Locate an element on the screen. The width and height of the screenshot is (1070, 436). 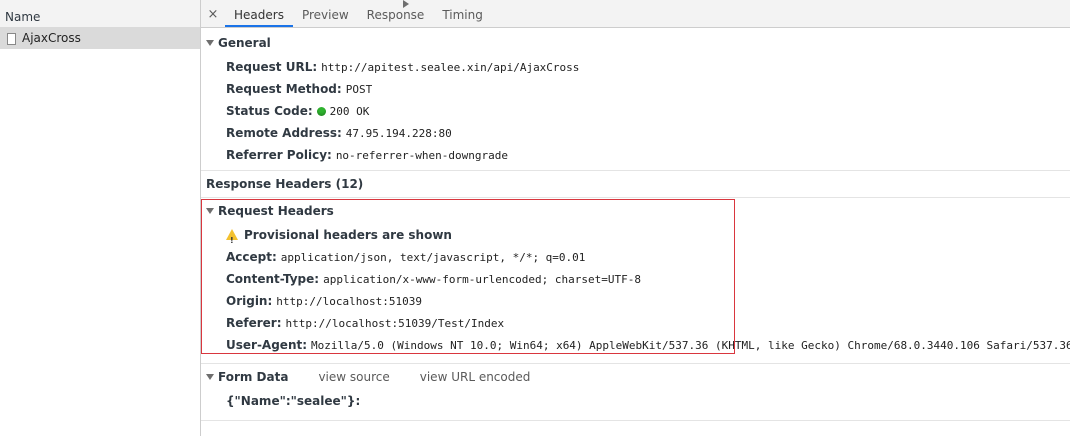
header-value: 200 OK is located at coordinates (349, 111).